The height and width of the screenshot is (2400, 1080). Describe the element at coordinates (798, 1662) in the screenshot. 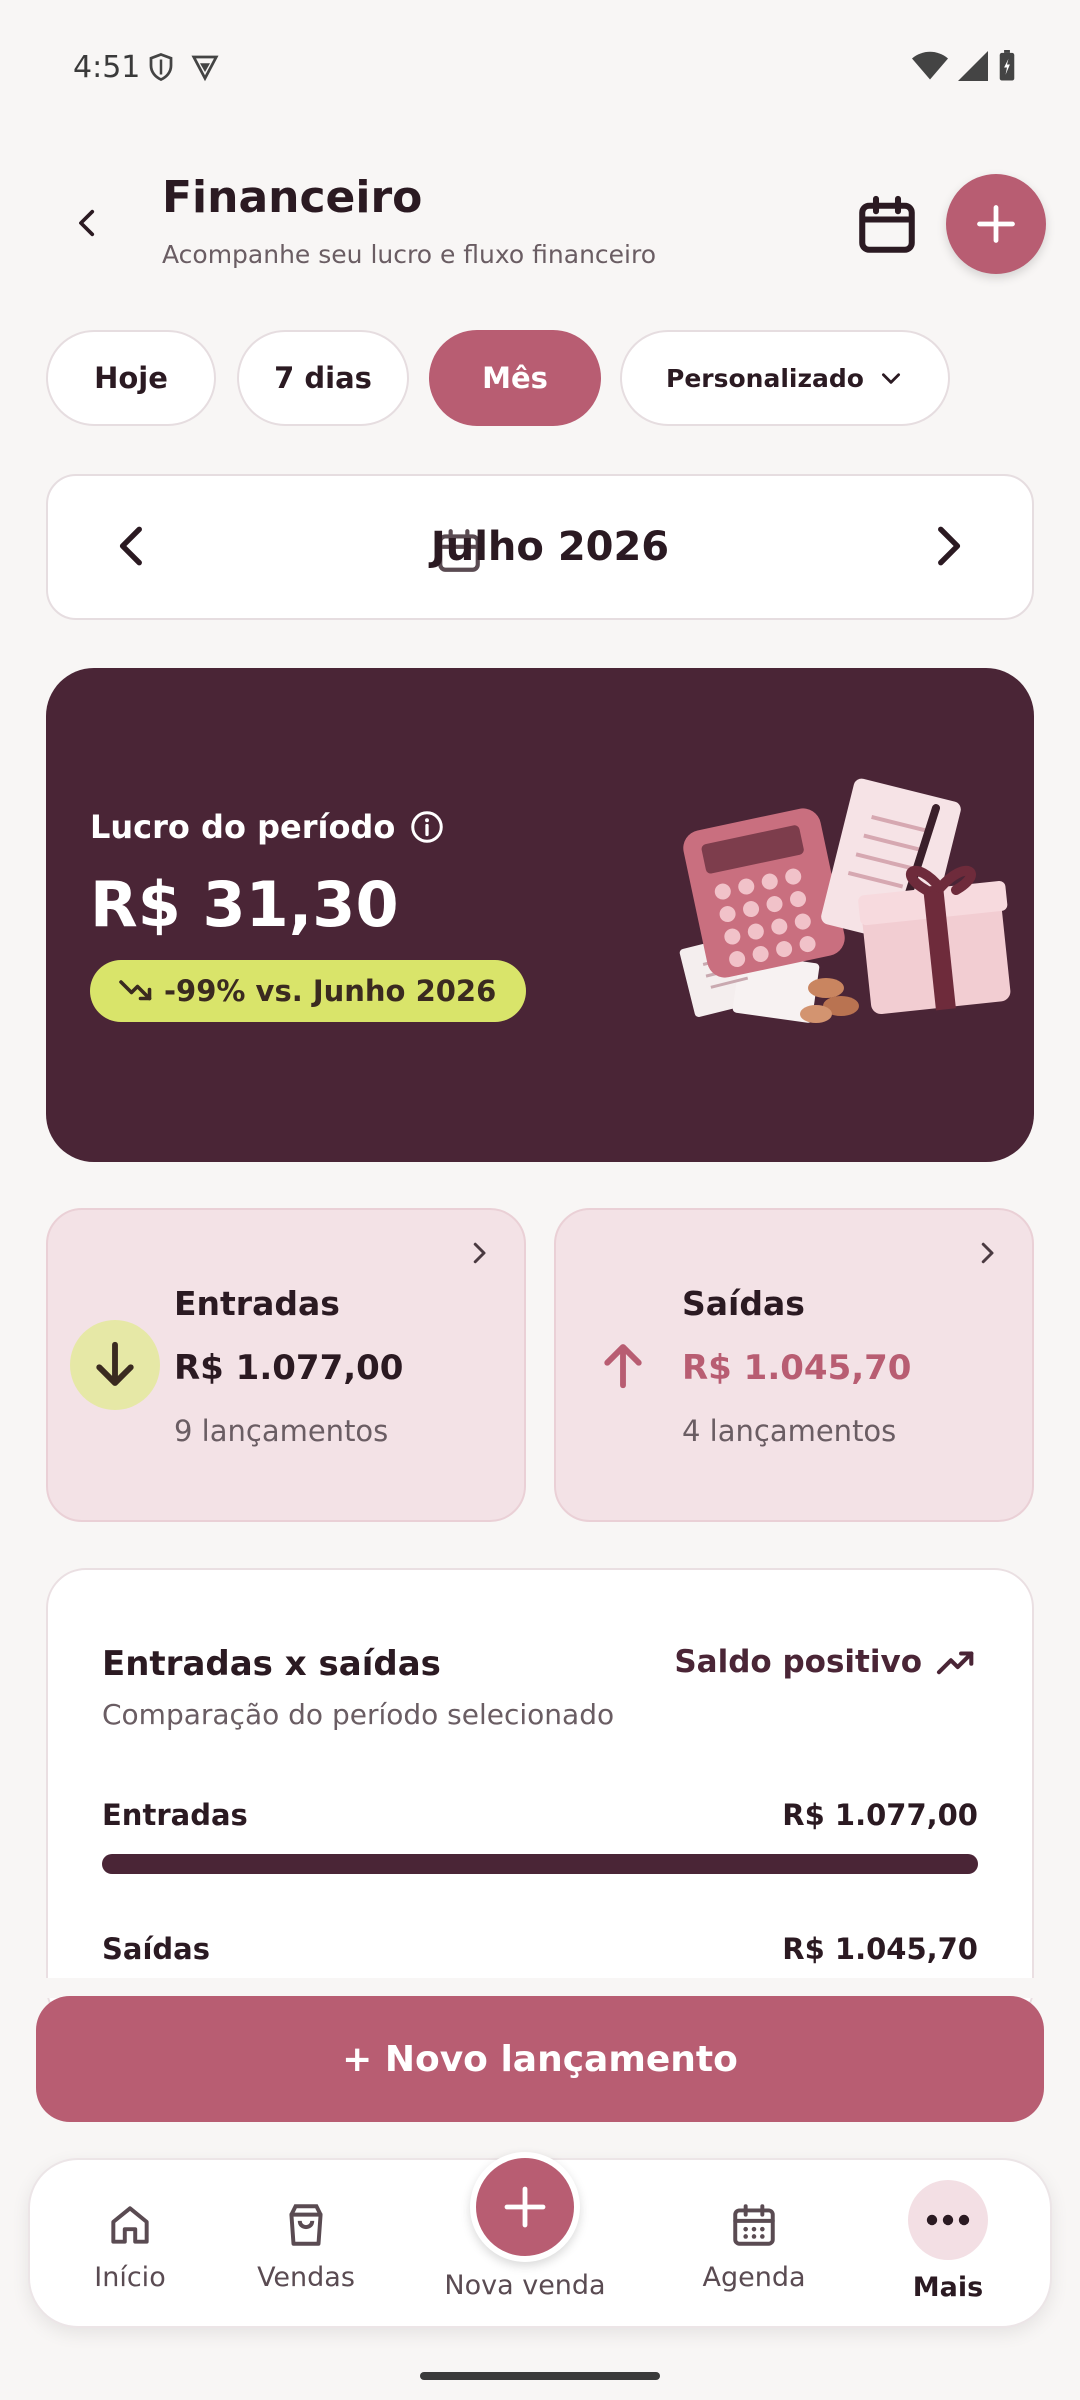

I see `balance-status-text: Saldo positivo` at that location.